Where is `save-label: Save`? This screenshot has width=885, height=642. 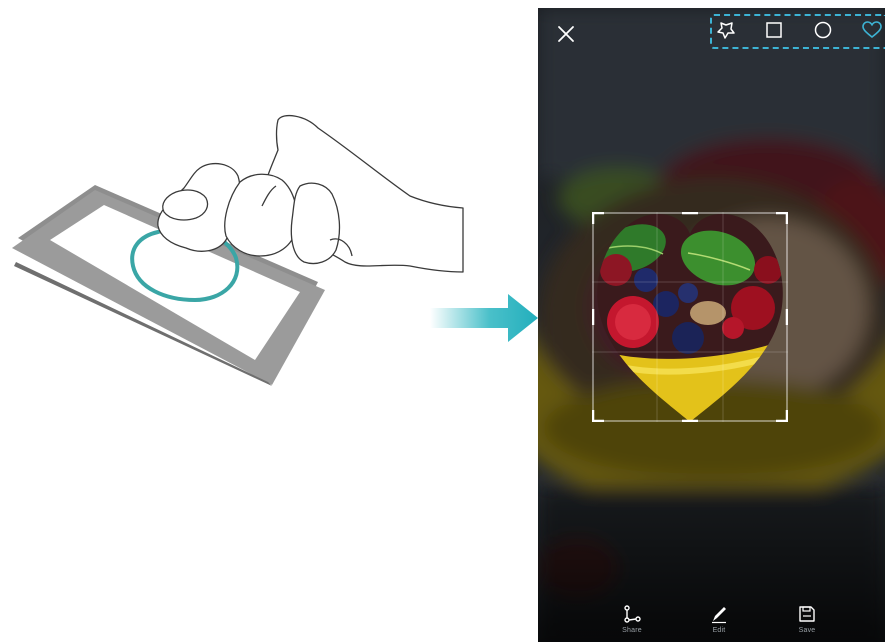 save-label: Save is located at coordinates (807, 630).